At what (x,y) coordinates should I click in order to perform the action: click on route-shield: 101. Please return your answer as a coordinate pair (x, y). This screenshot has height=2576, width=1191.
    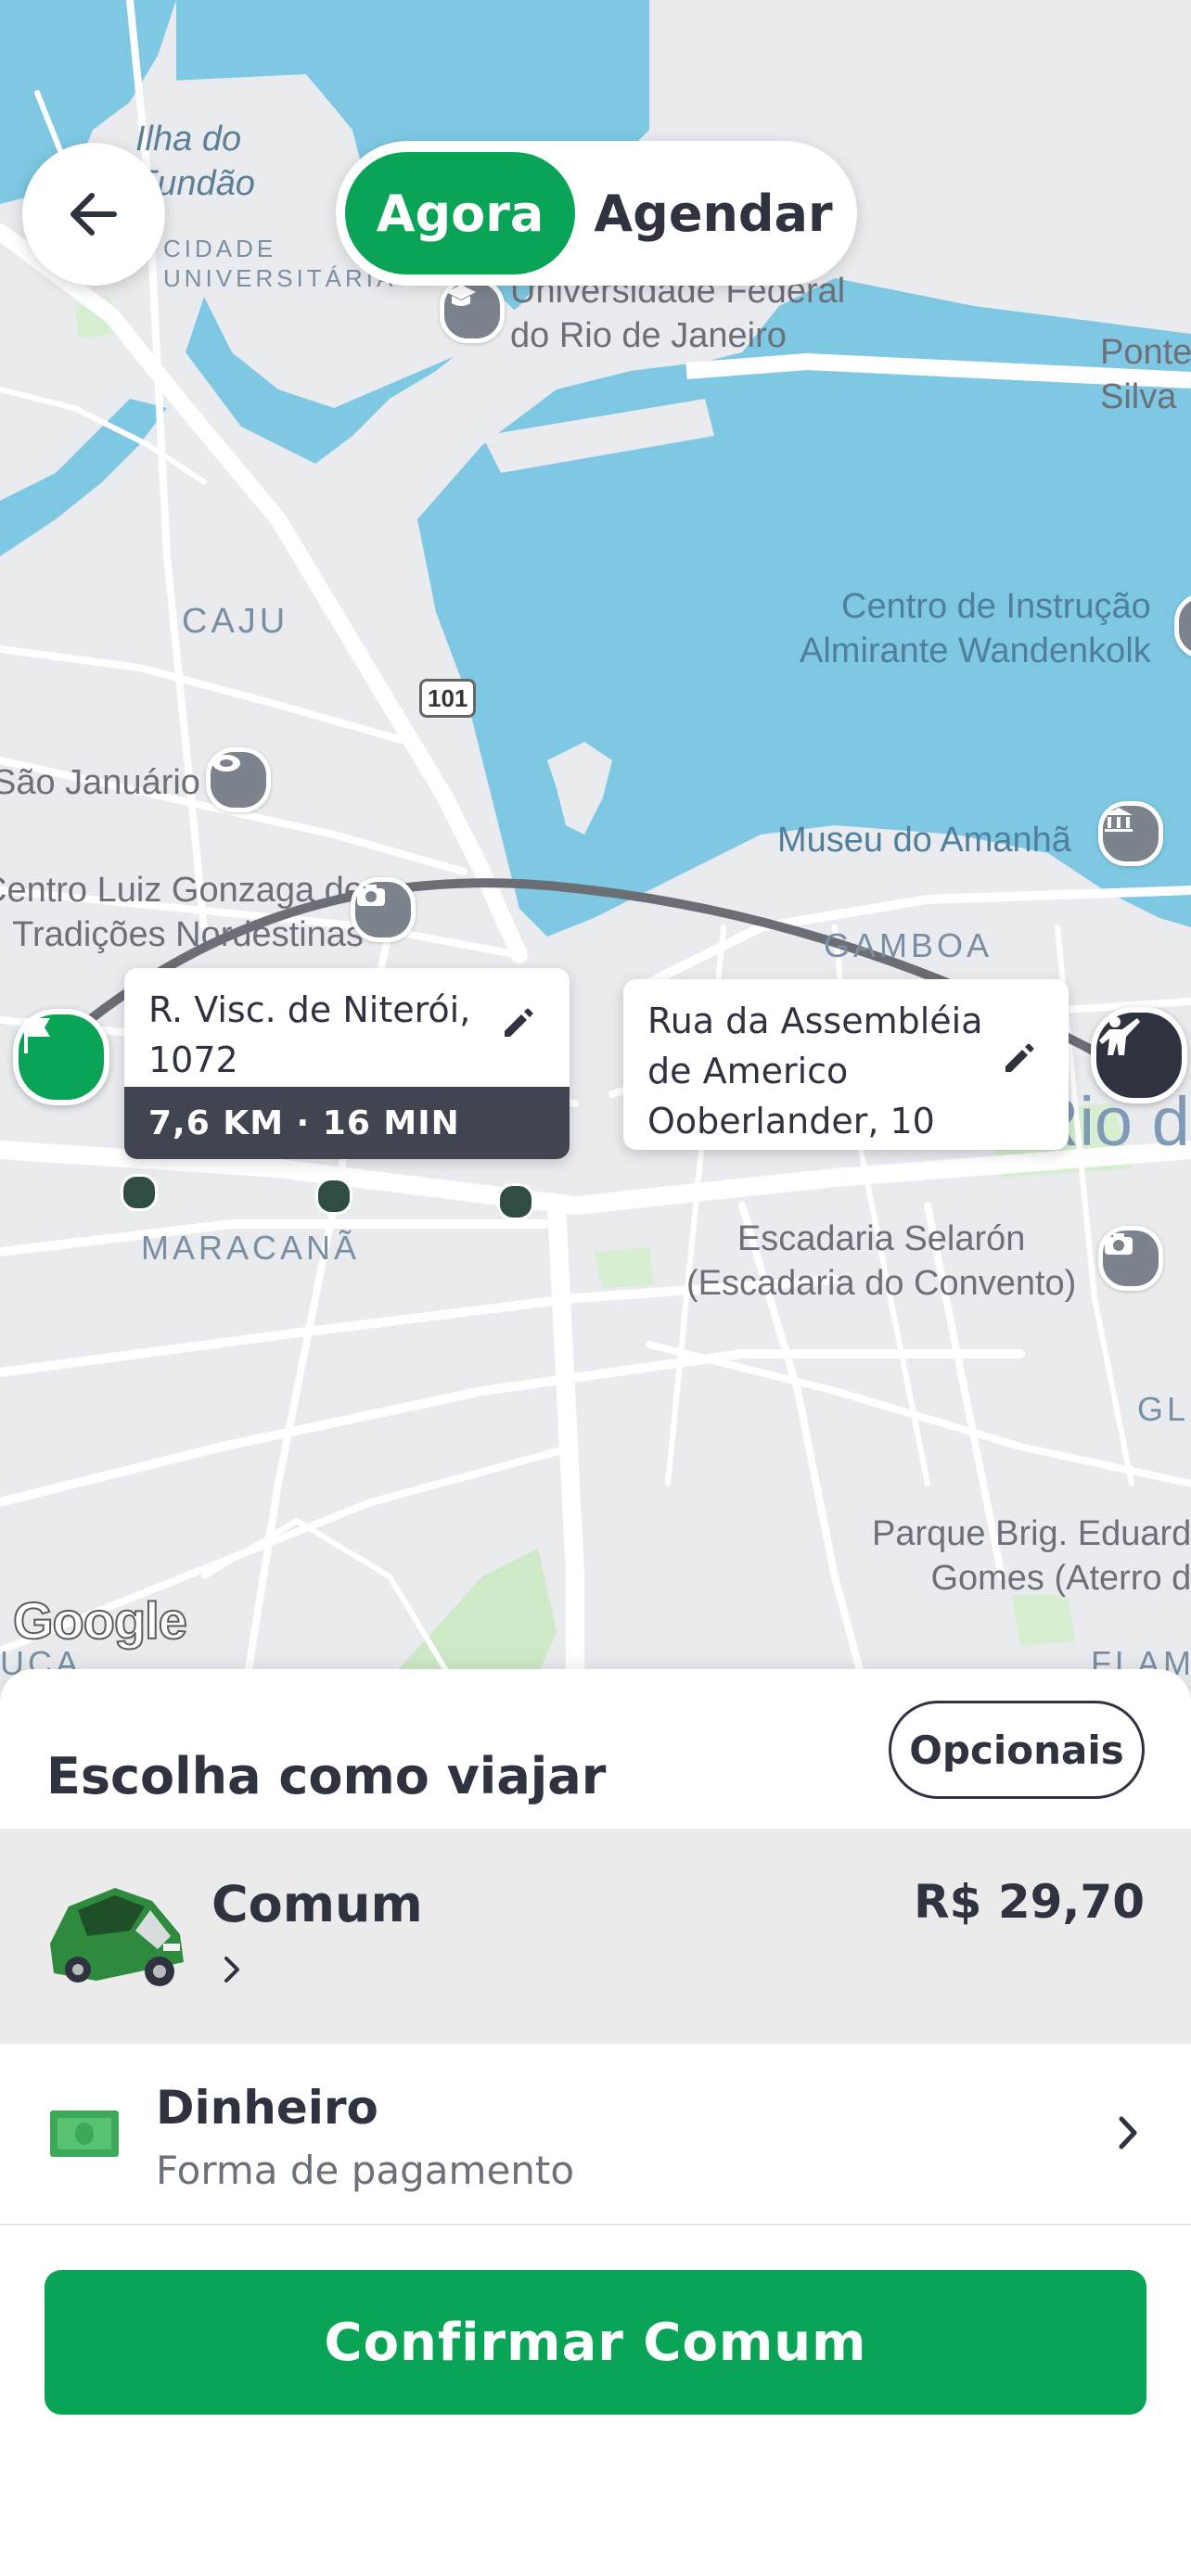
    Looking at the image, I should click on (448, 699).